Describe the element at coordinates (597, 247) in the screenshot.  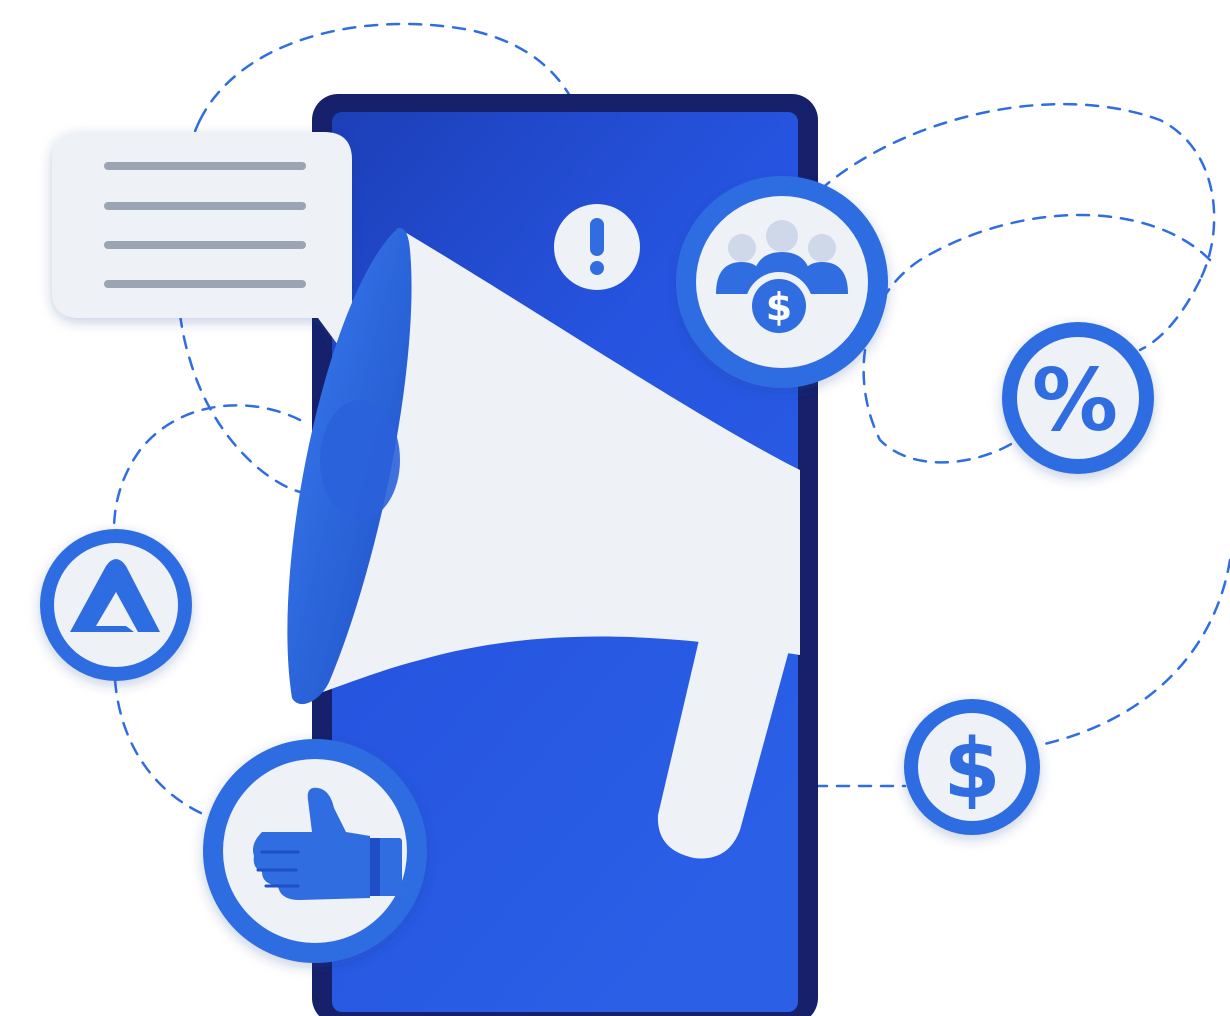
I see `exclamation-icon` at that location.